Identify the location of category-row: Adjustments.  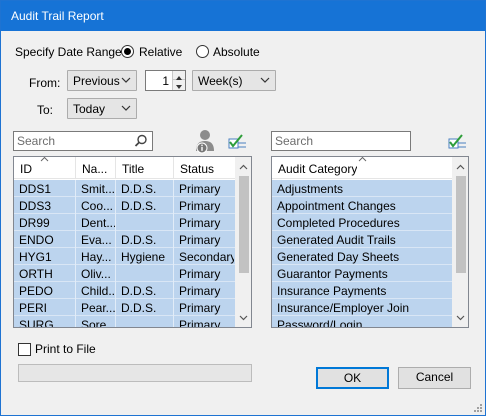
(362, 188).